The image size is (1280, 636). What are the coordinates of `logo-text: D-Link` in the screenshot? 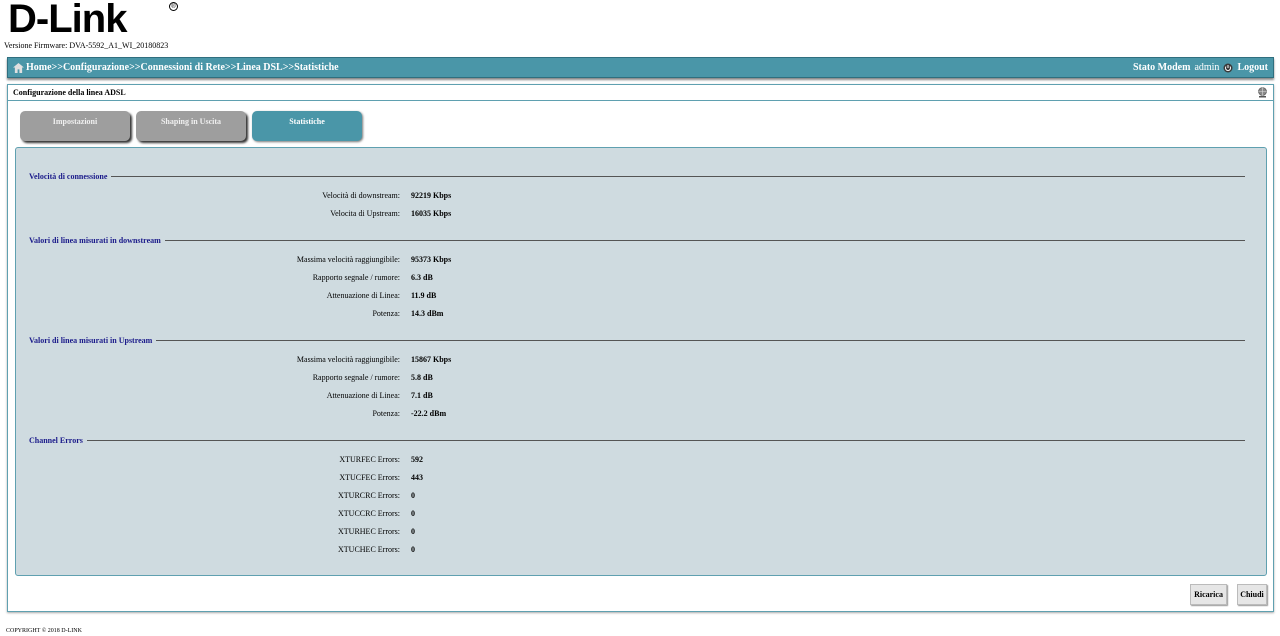 It's located at (67, 20).